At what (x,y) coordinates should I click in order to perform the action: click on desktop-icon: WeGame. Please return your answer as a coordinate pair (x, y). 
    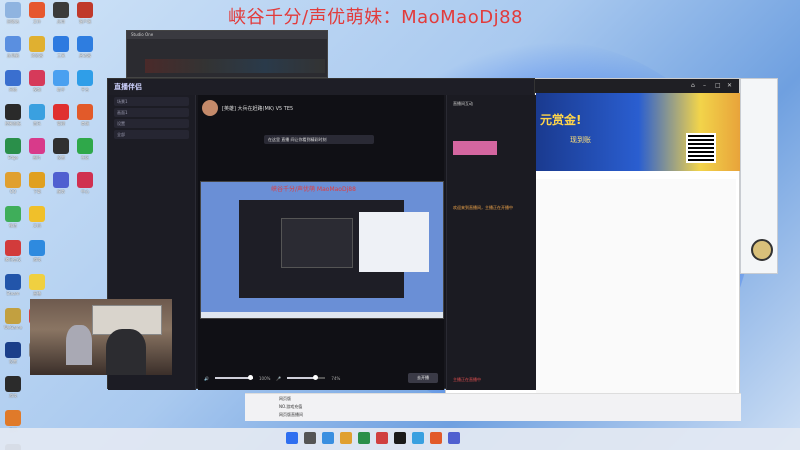
    Looking at the image, I should click on (13, 320).